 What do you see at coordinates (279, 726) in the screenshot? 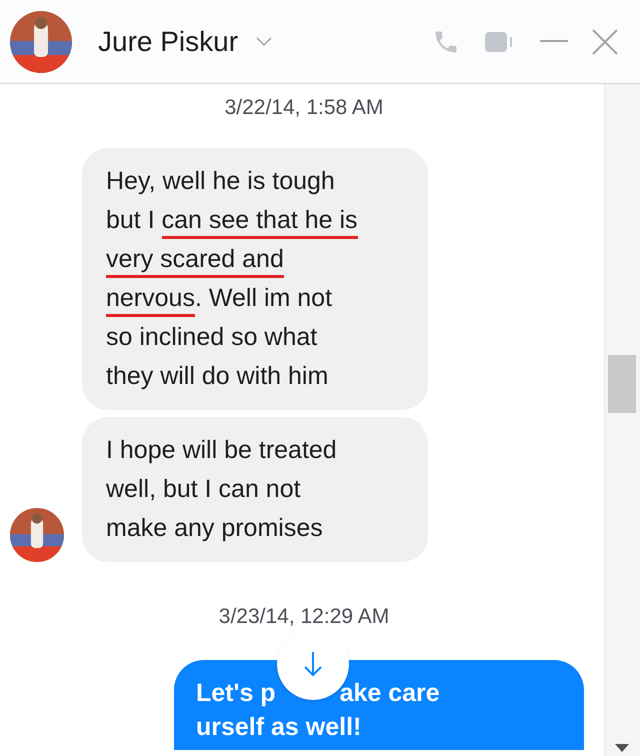
I see `message-text: urself as well!` at bounding box center [279, 726].